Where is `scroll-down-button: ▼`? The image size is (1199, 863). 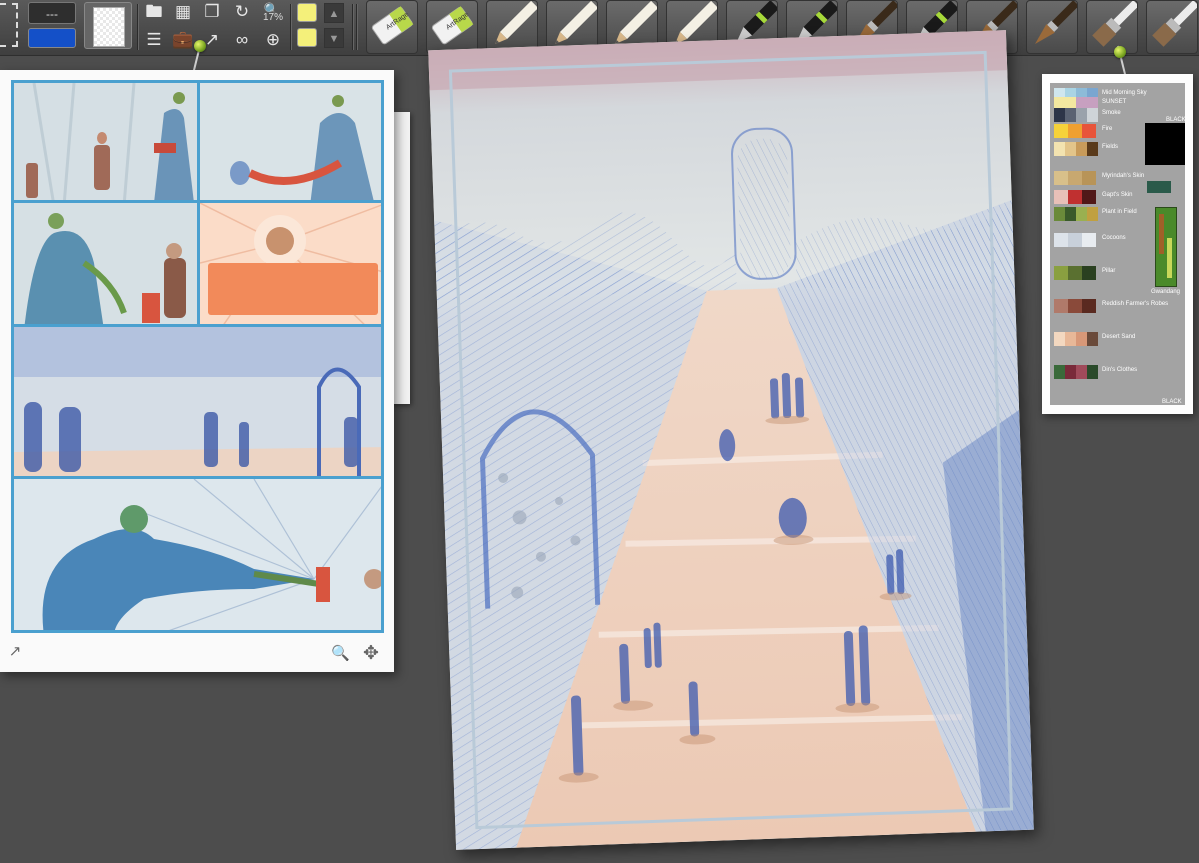
scroll-down-button: ▼ is located at coordinates (334, 38).